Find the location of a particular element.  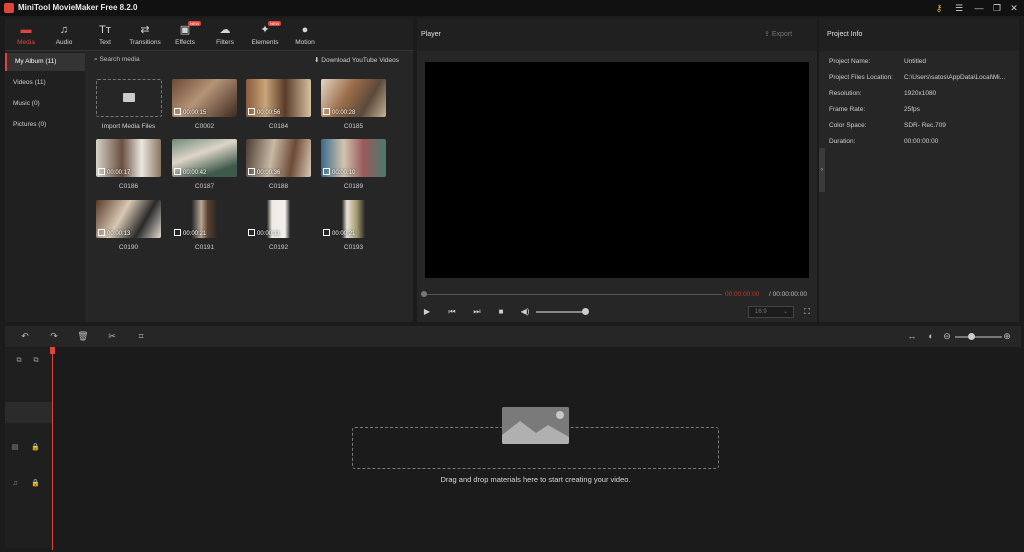

volume-handle is located at coordinates (585, 311).